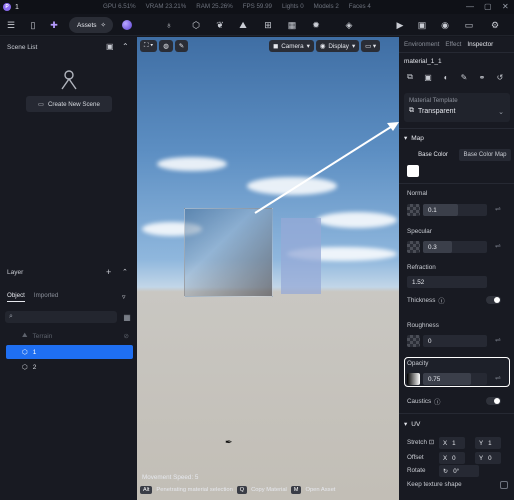 The height and width of the screenshot is (500, 514). Describe the element at coordinates (464, 77) in the screenshot. I see `brush-icon: ✎` at that location.